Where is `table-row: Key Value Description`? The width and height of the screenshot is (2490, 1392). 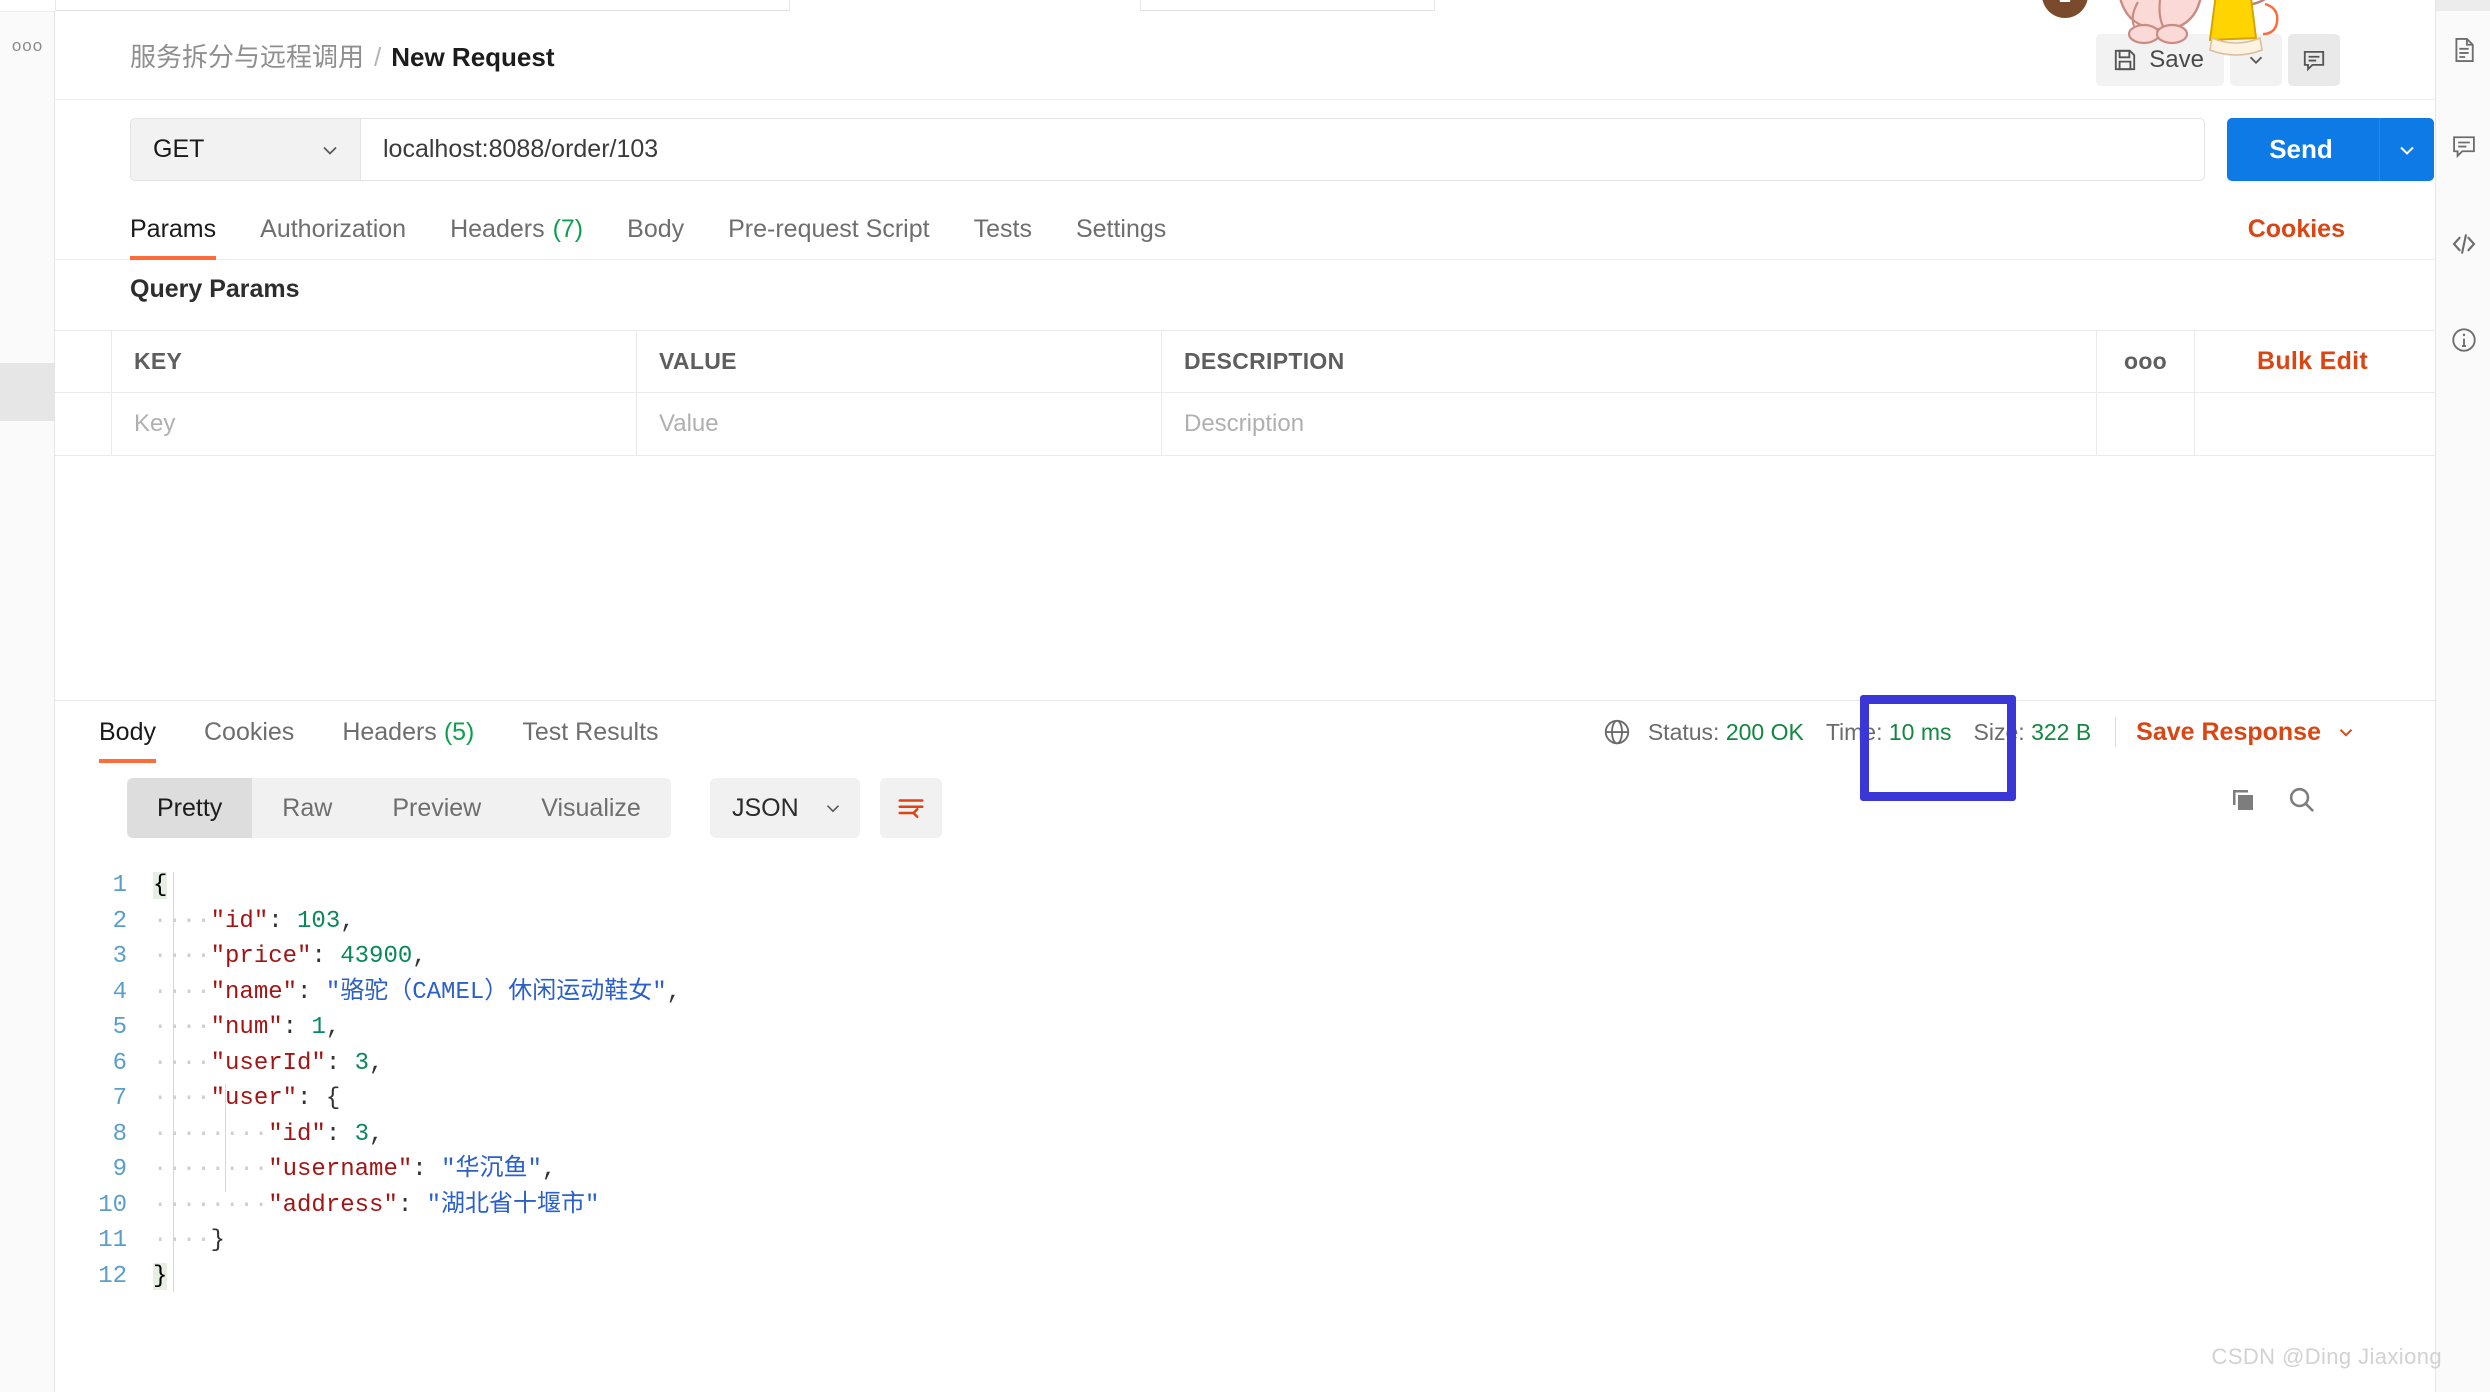 table-row: Key Value Description is located at coordinates (1272, 424).